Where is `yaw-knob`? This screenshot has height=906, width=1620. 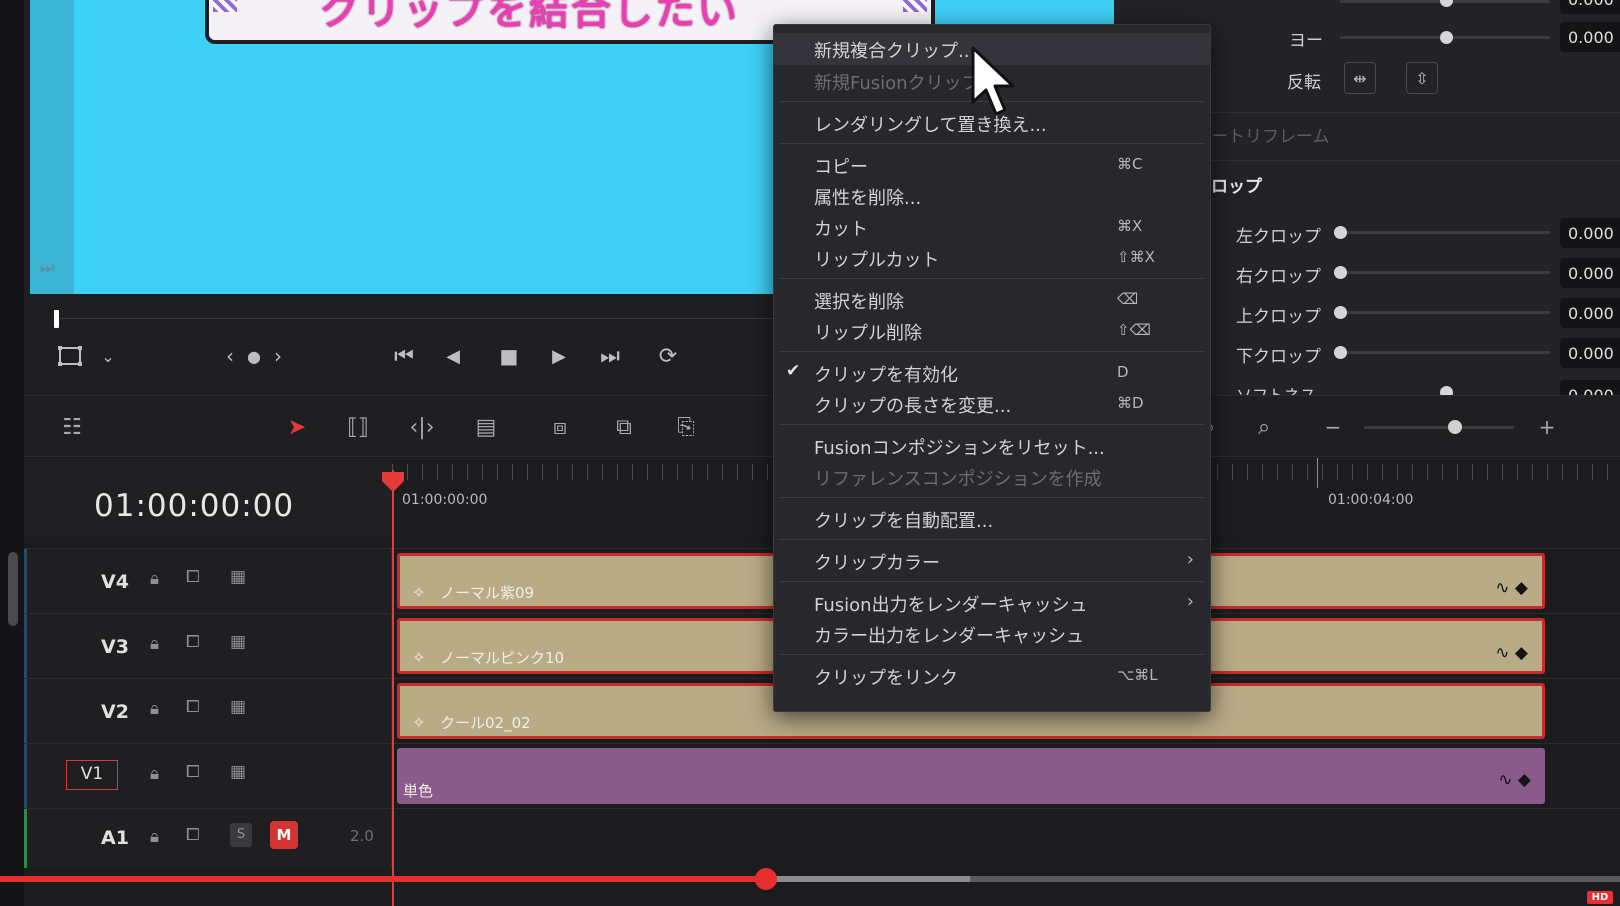 yaw-knob is located at coordinates (1446, 37).